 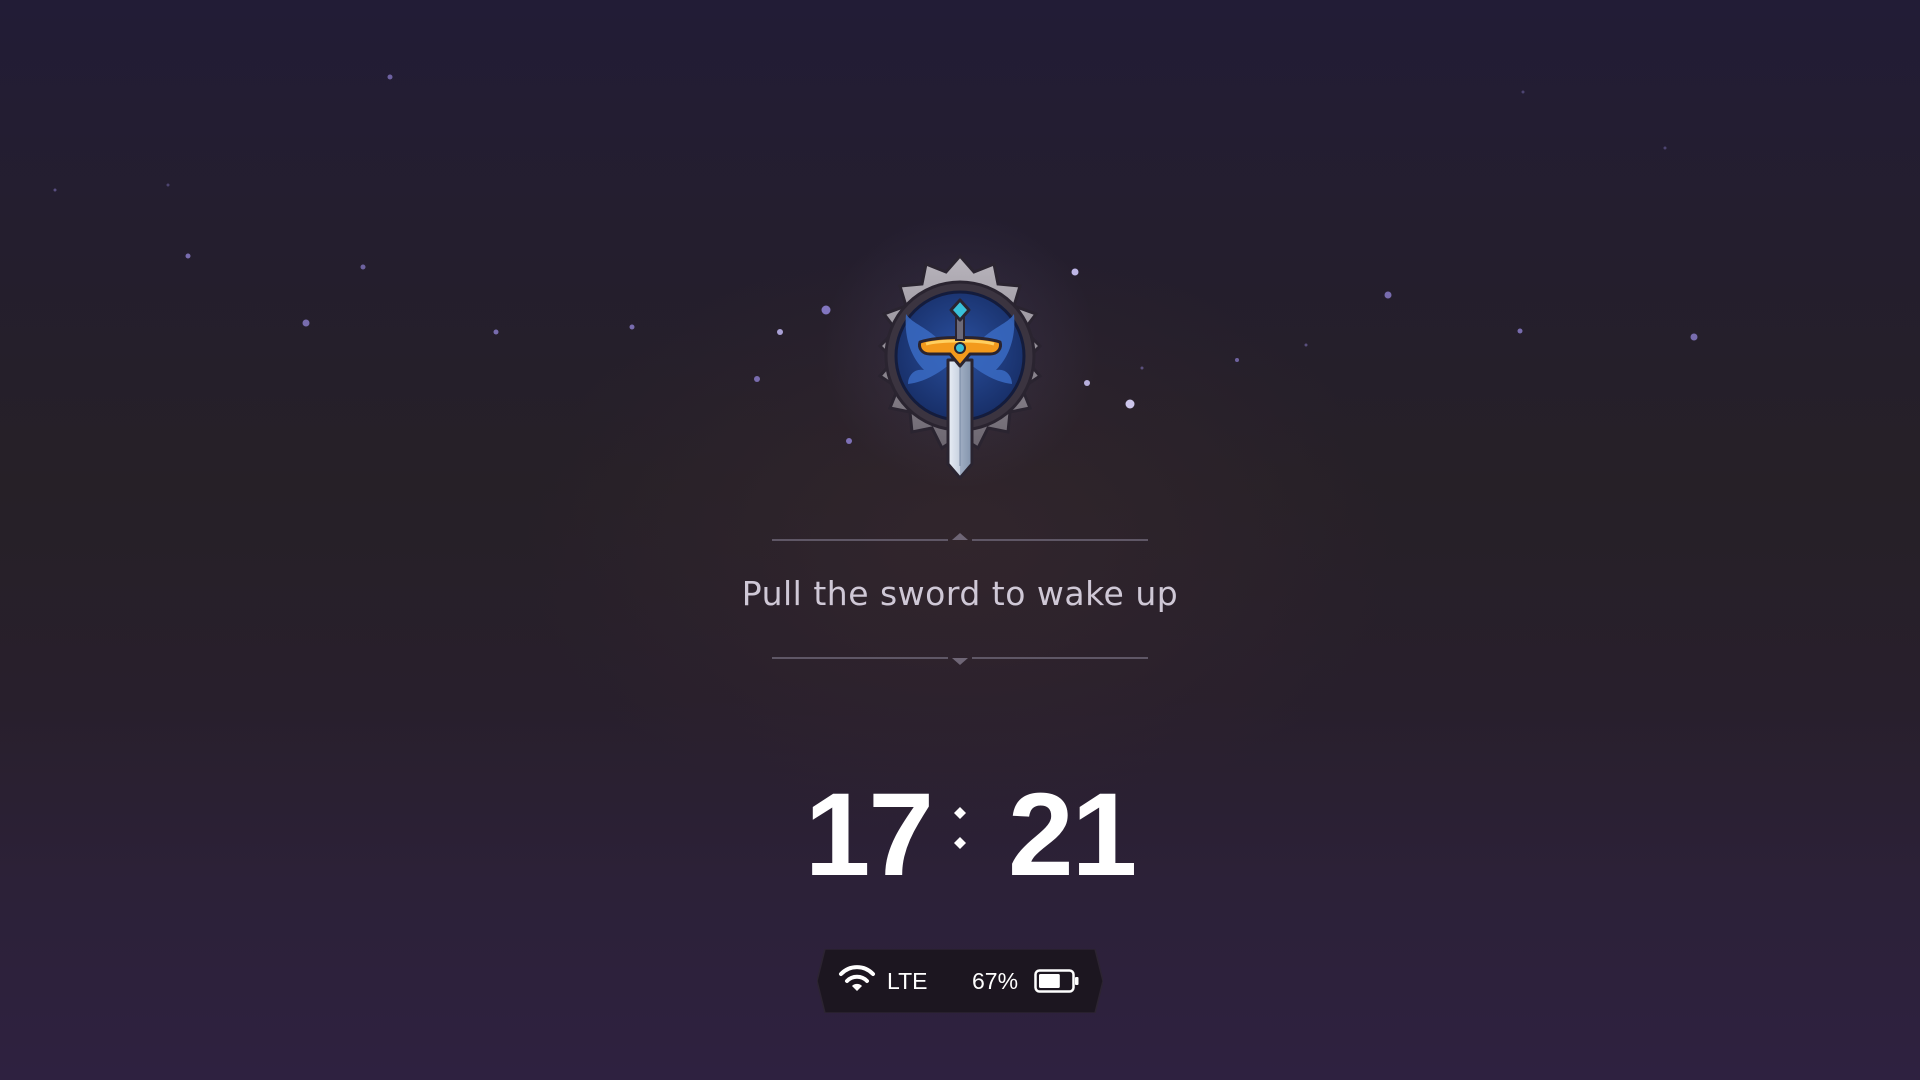 I want to click on status-bar: LTE 67%, so click(x=960, y=981).